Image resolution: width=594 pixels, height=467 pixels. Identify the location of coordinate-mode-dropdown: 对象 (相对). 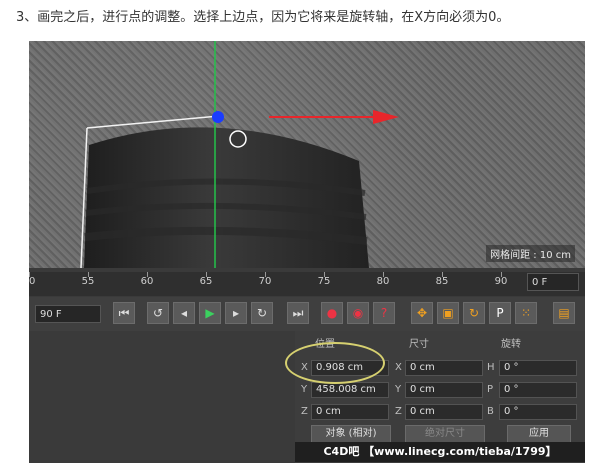
(351, 434).